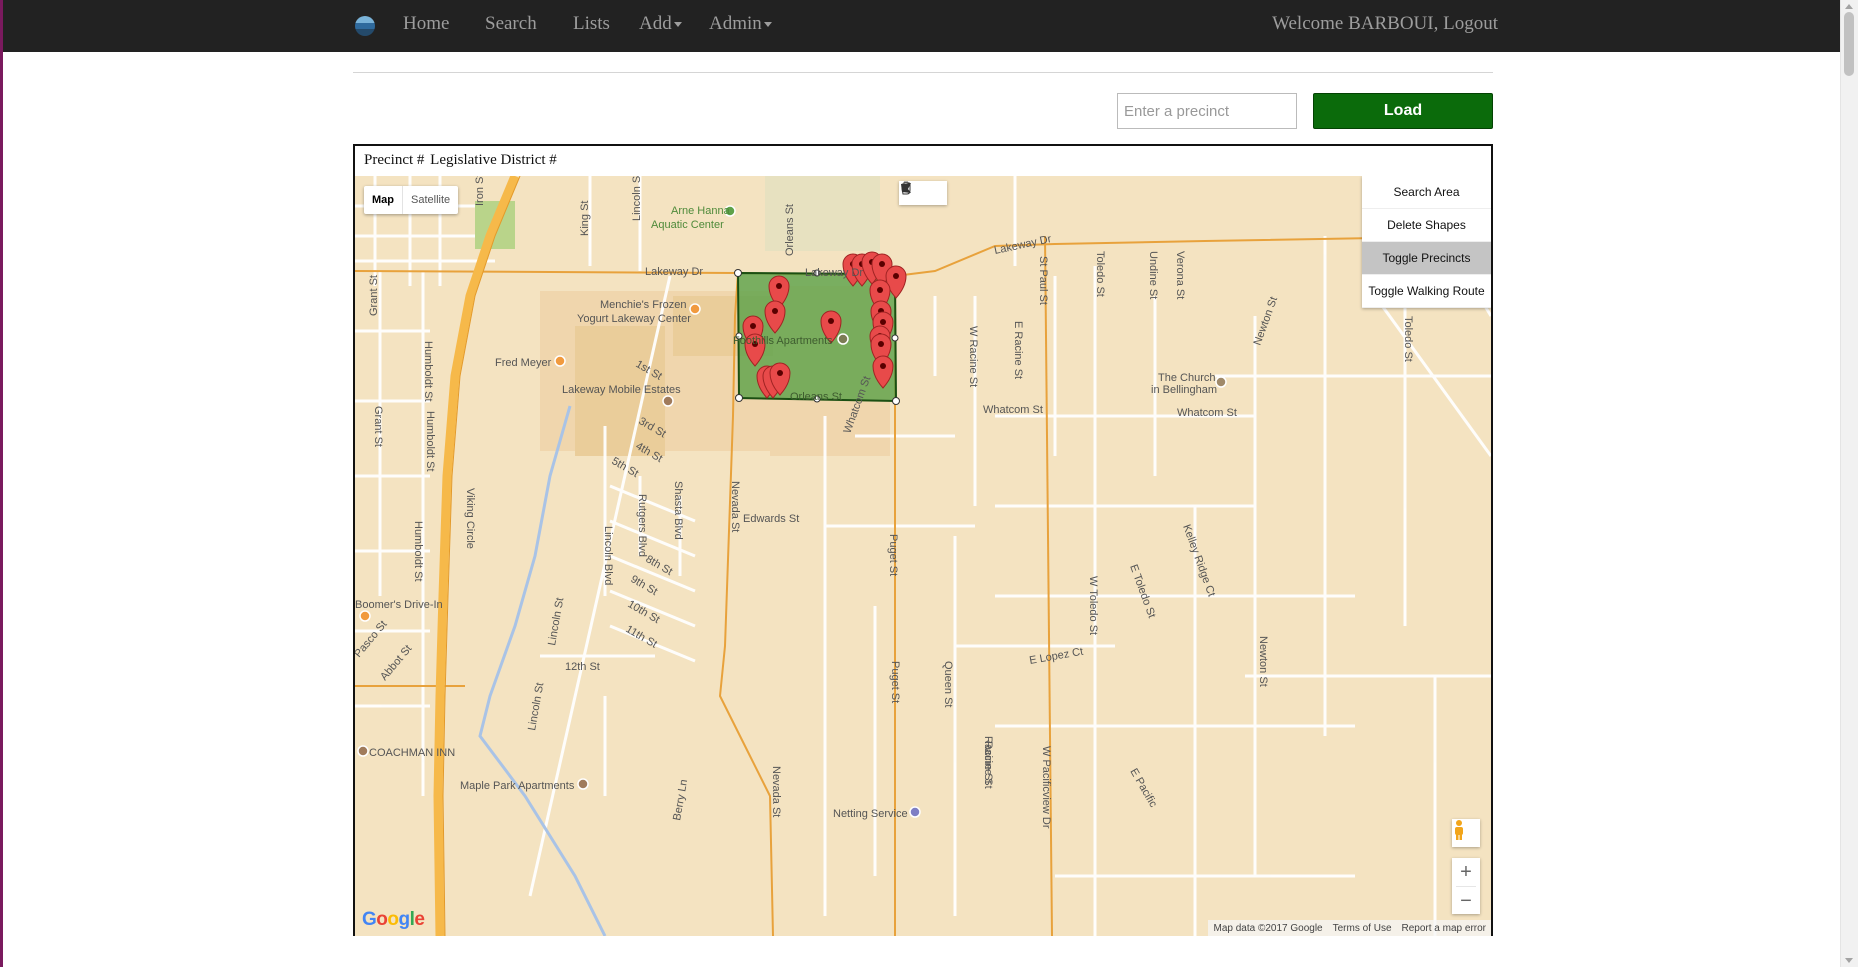 The width and height of the screenshot is (1858, 967). What do you see at coordinates (1180, 275) in the screenshot?
I see `map-label: Verona St` at bounding box center [1180, 275].